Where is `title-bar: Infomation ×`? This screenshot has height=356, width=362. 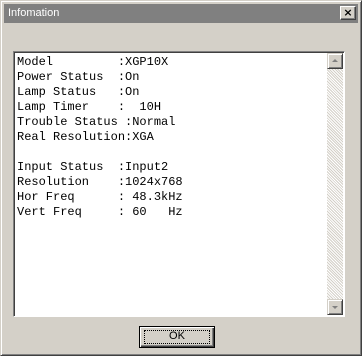
title-bar: Infomation × is located at coordinates (181, 13).